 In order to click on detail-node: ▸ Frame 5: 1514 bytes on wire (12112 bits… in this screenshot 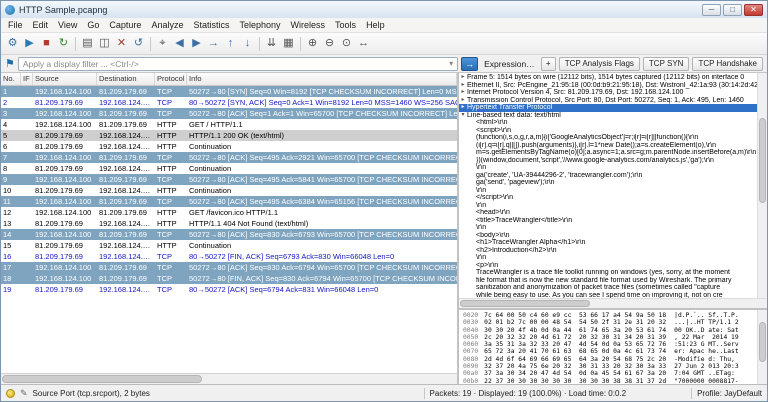, I will do `click(608, 78)`.